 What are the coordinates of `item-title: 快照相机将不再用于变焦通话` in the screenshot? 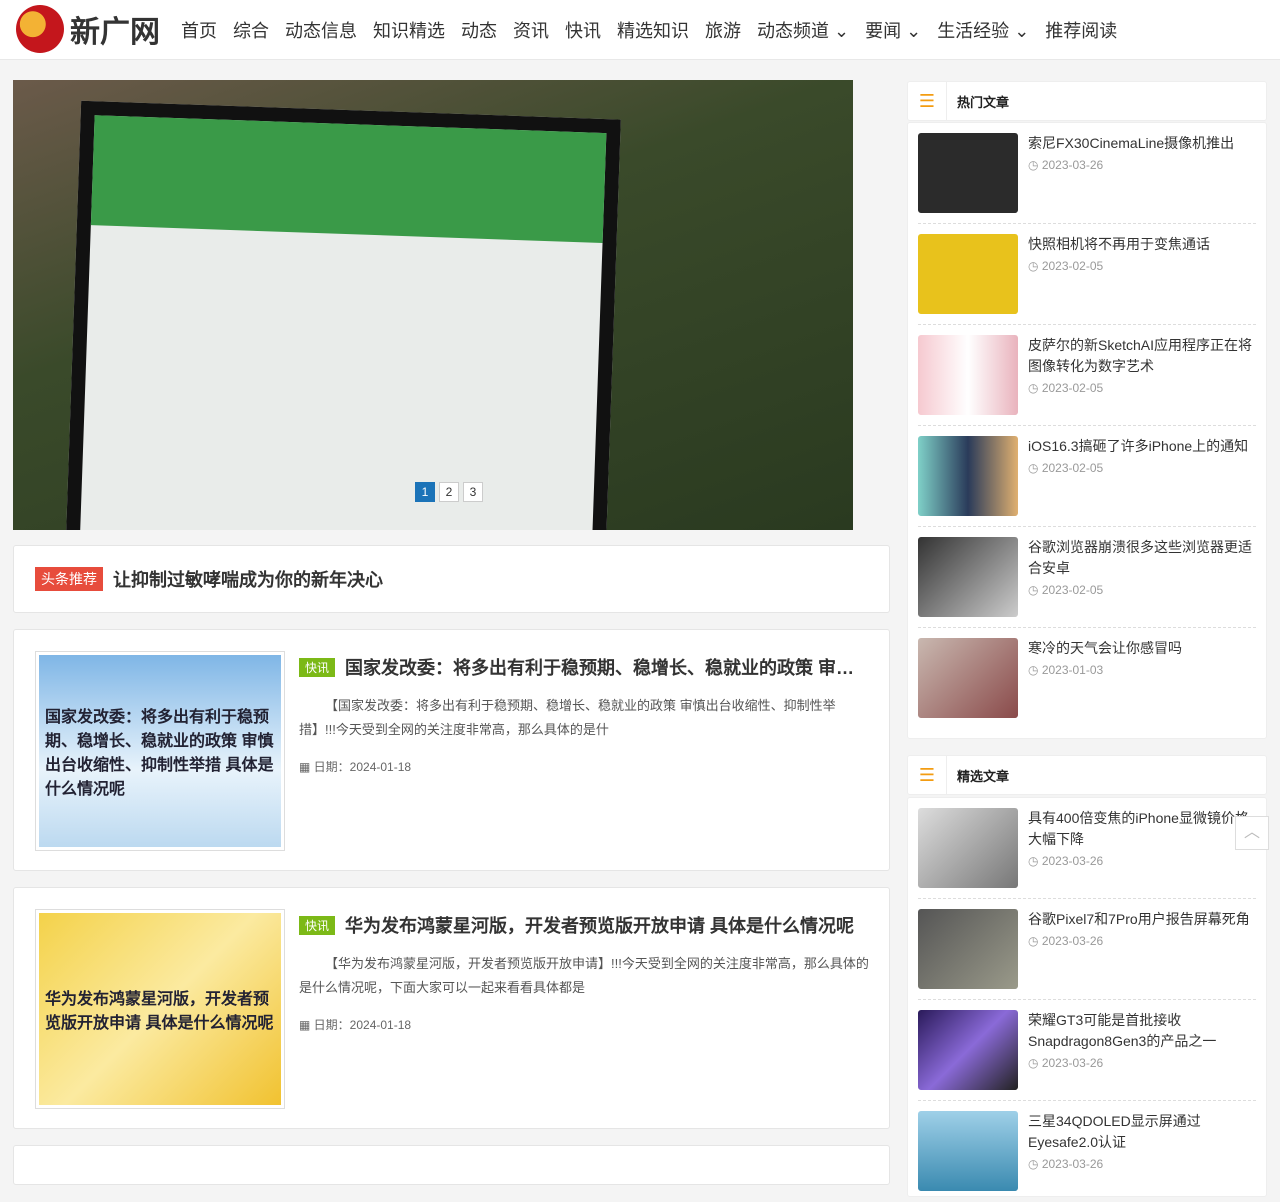 It's located at (1142, 244).